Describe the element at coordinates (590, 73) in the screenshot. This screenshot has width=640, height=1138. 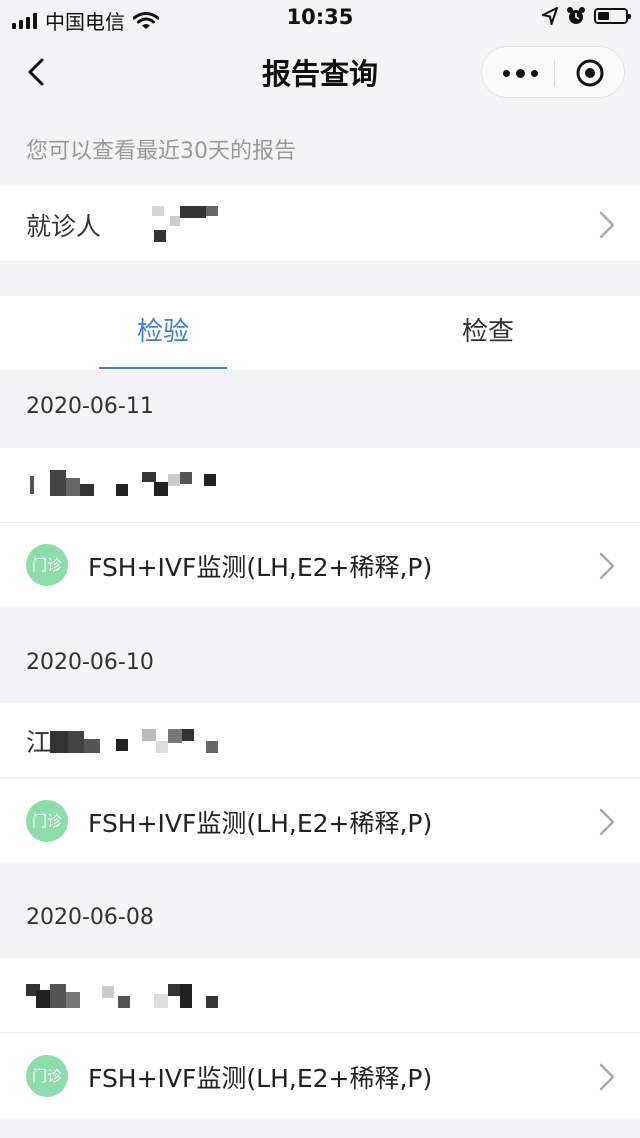
I see `target-icon` at that location.